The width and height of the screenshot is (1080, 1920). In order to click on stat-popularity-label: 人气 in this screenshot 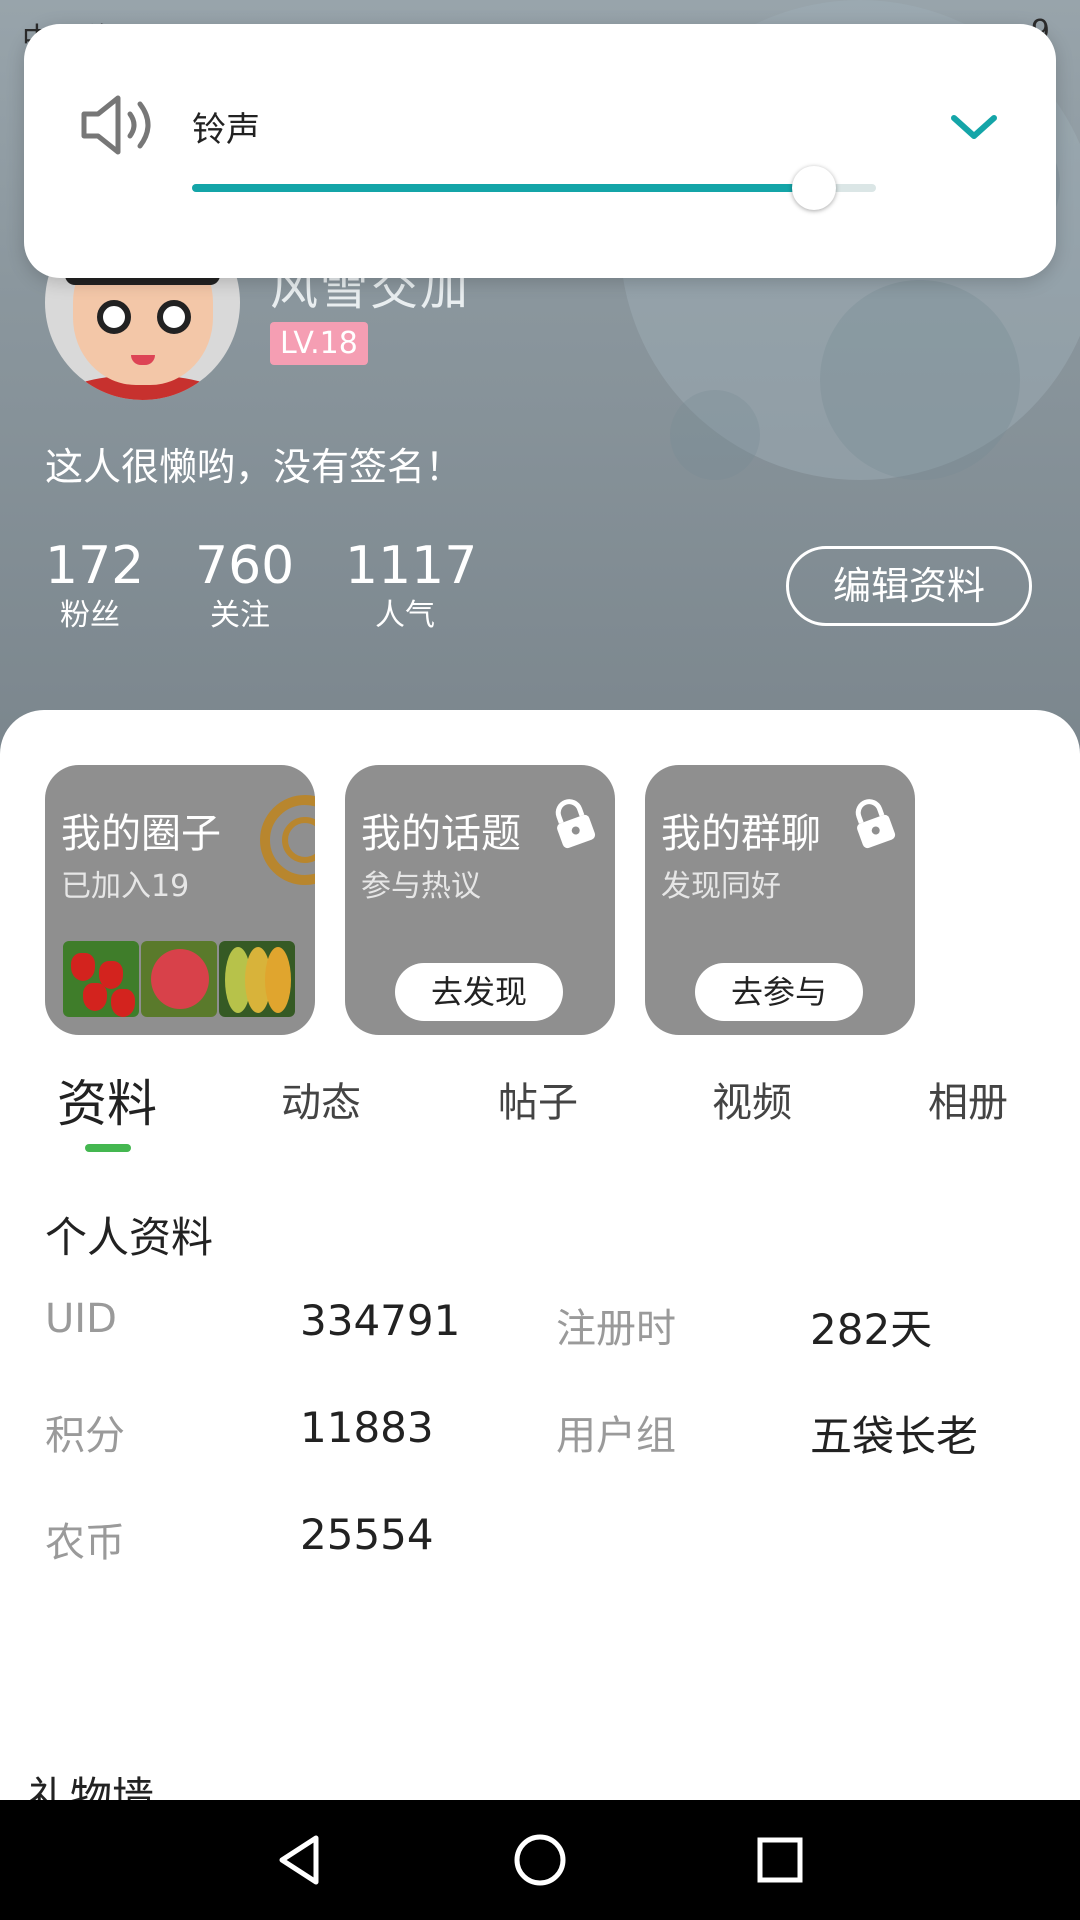, I will do `click(405, 615)`.